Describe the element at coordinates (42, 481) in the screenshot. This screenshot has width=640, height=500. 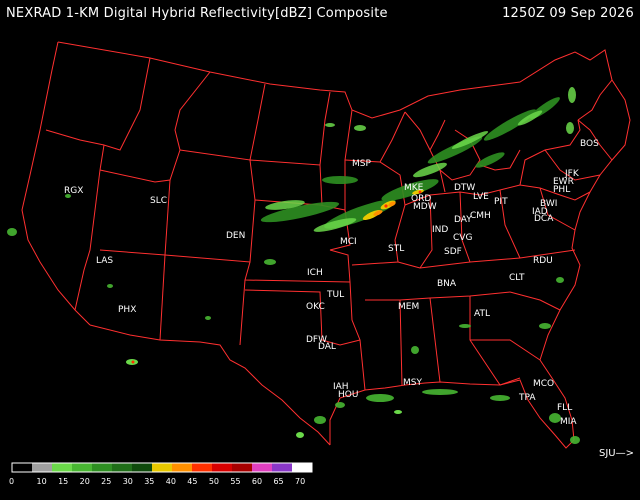
I see `legend-tick-label: 10` at that location.